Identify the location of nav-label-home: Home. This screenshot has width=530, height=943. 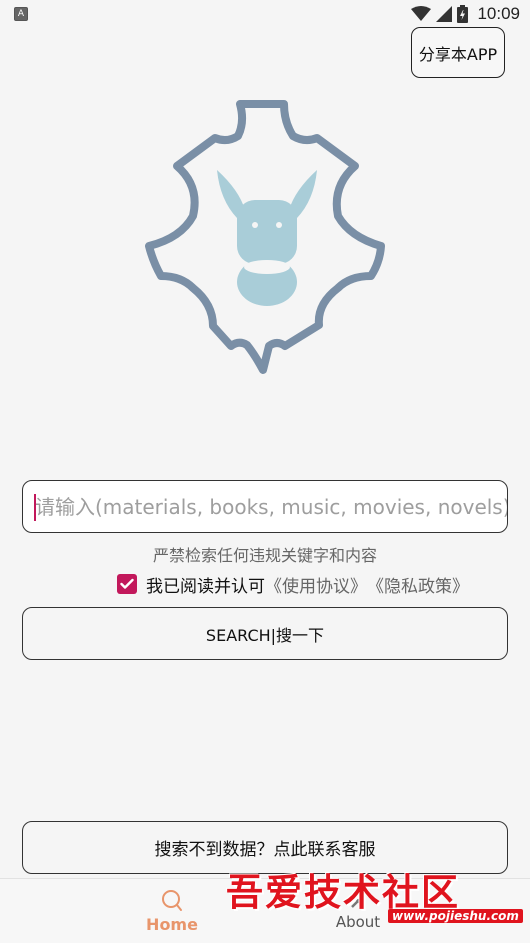
(172, 924).